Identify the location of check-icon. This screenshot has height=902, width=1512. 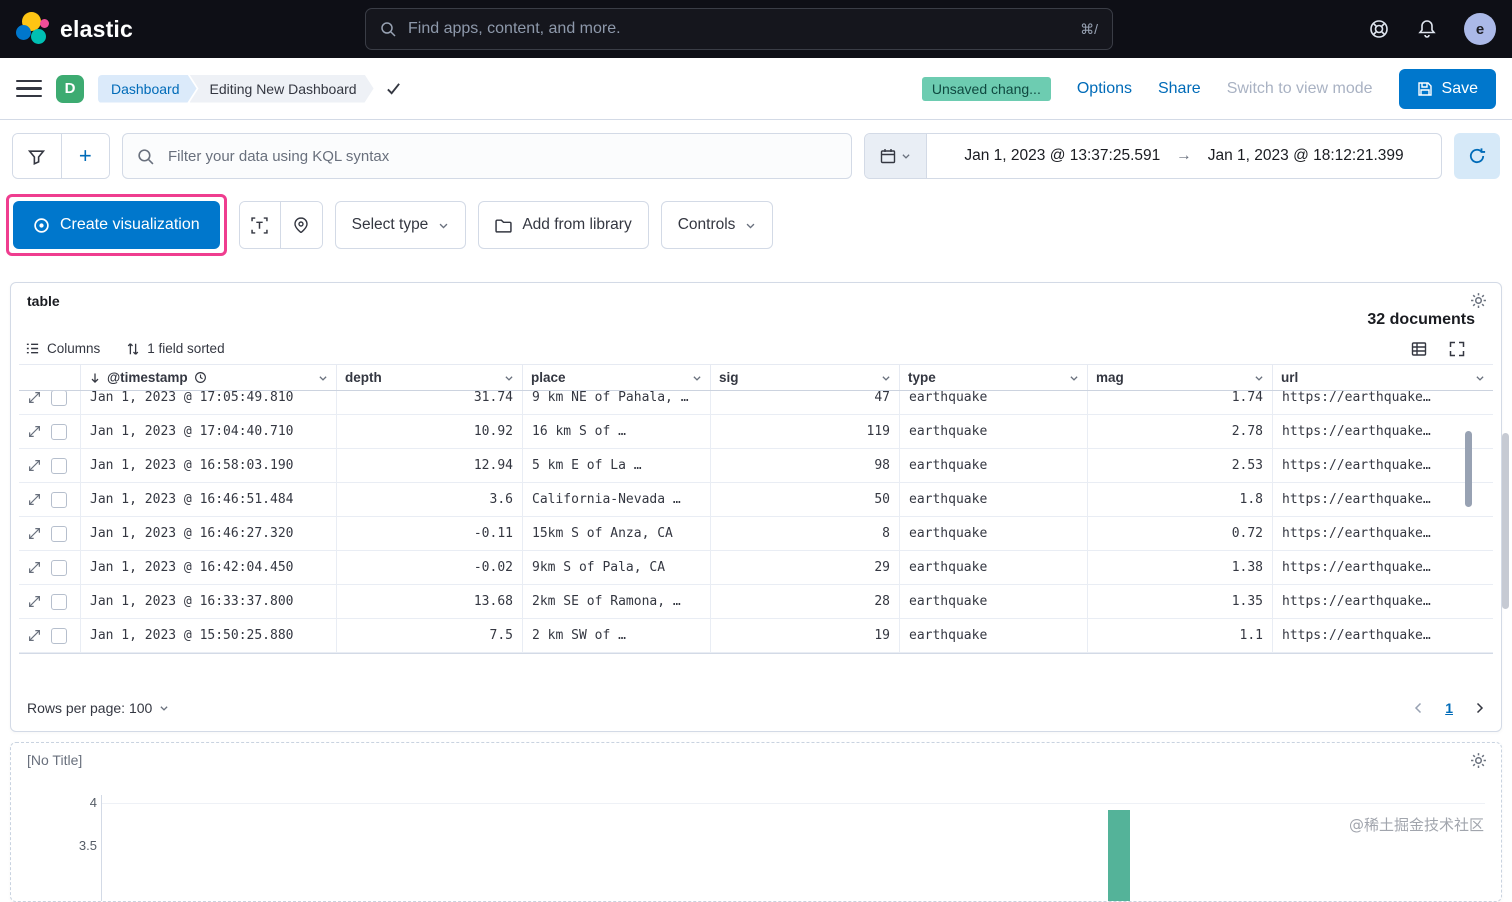
(393, 88).